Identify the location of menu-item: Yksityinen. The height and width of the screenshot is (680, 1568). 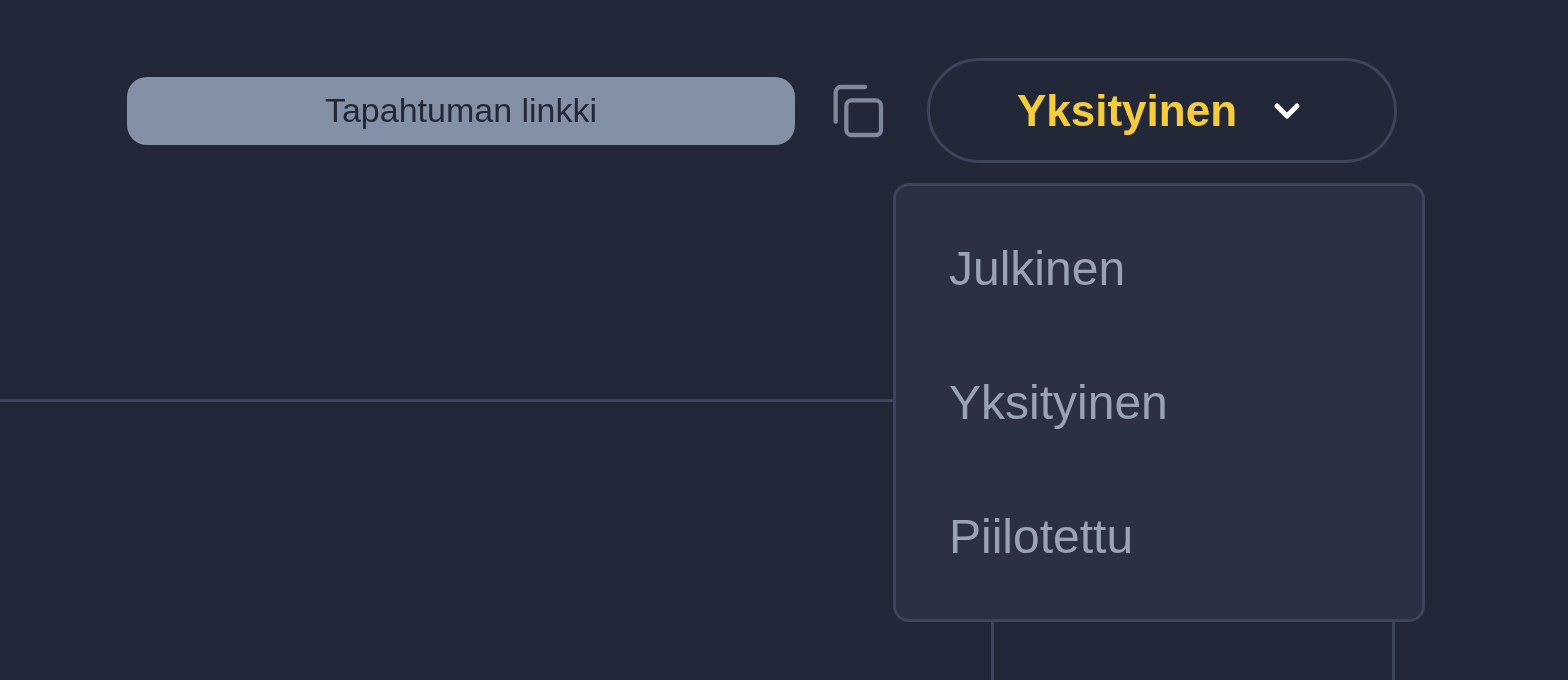
(1185, 402).